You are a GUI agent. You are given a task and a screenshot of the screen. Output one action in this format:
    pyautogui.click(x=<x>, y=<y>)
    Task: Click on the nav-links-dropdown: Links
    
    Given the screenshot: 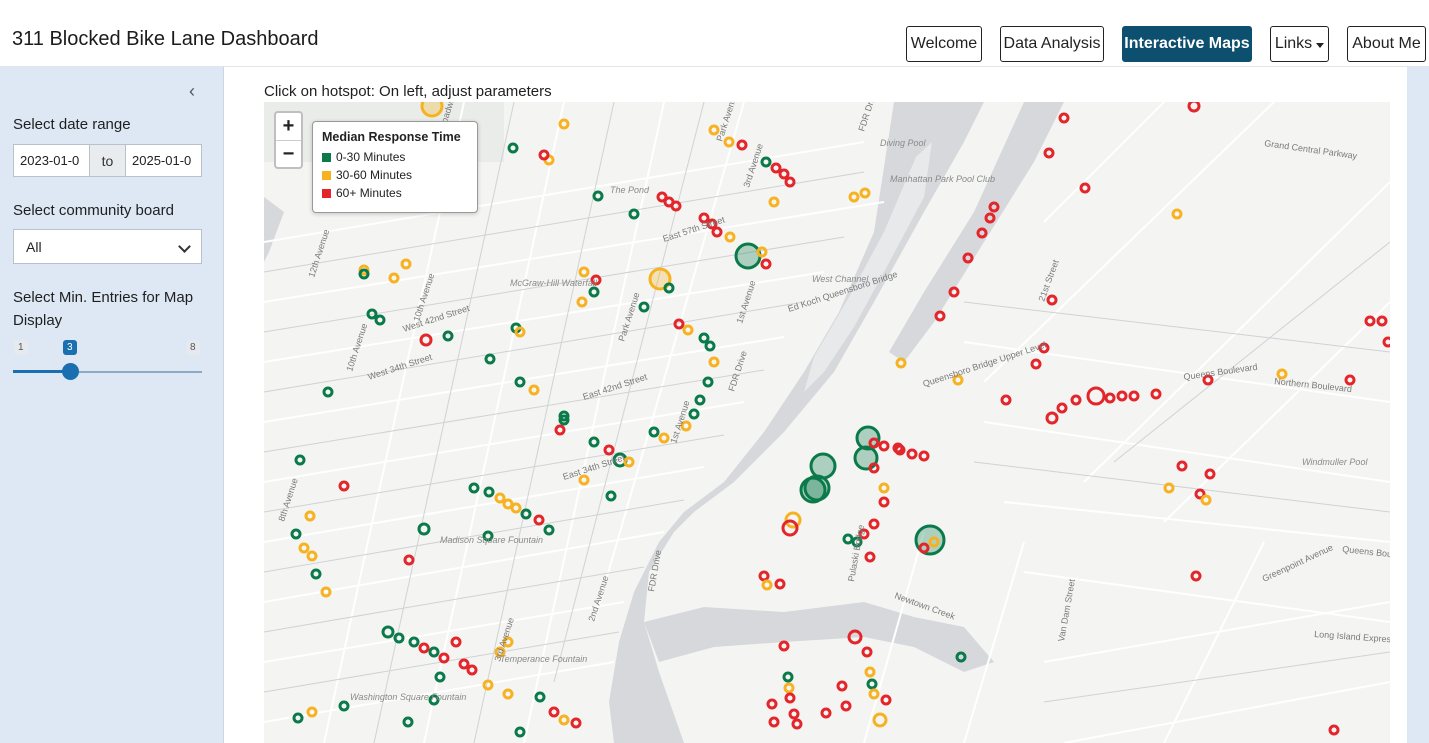 What is the action you would take?
    pyautogui.click(x=1299, y=44)
    